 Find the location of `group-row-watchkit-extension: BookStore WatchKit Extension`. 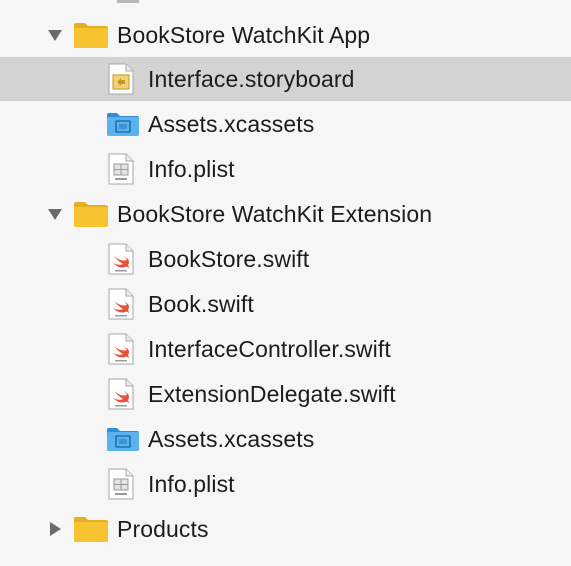

group-row-watchkit-extension: BookStore WatchKit Extension is located at coordinates (285, 214).